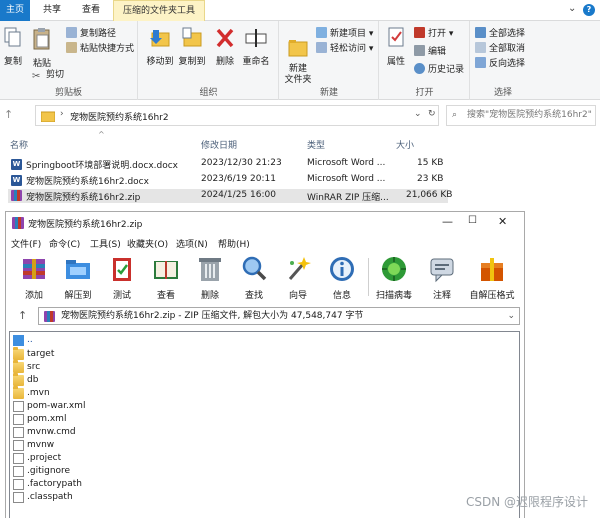  I want to click on list-item-label: src, so click(34, 367).